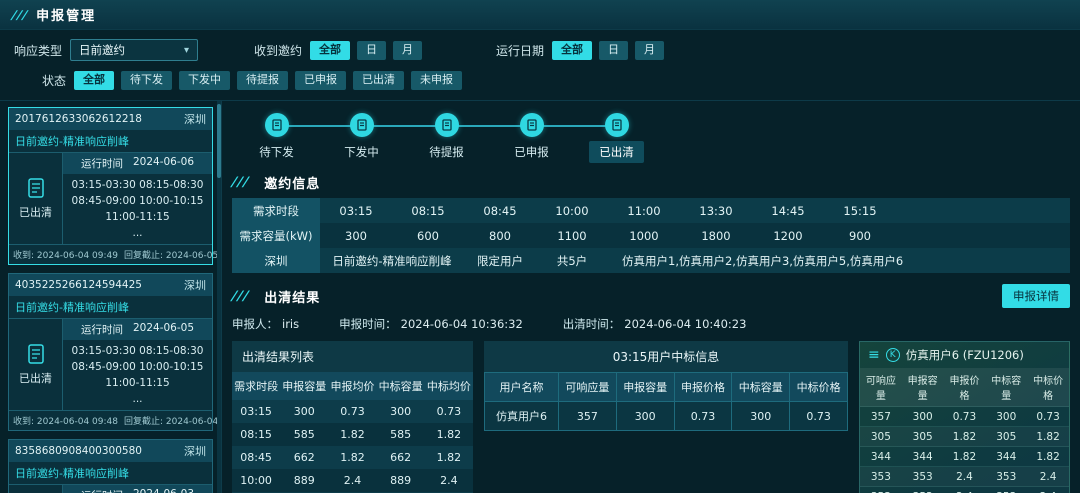 The image size is (1080, 493). What do you see at coordinates (408, 50) in the screenshot?
I see `received-option-month: 月` at bounding box center [408, 50].